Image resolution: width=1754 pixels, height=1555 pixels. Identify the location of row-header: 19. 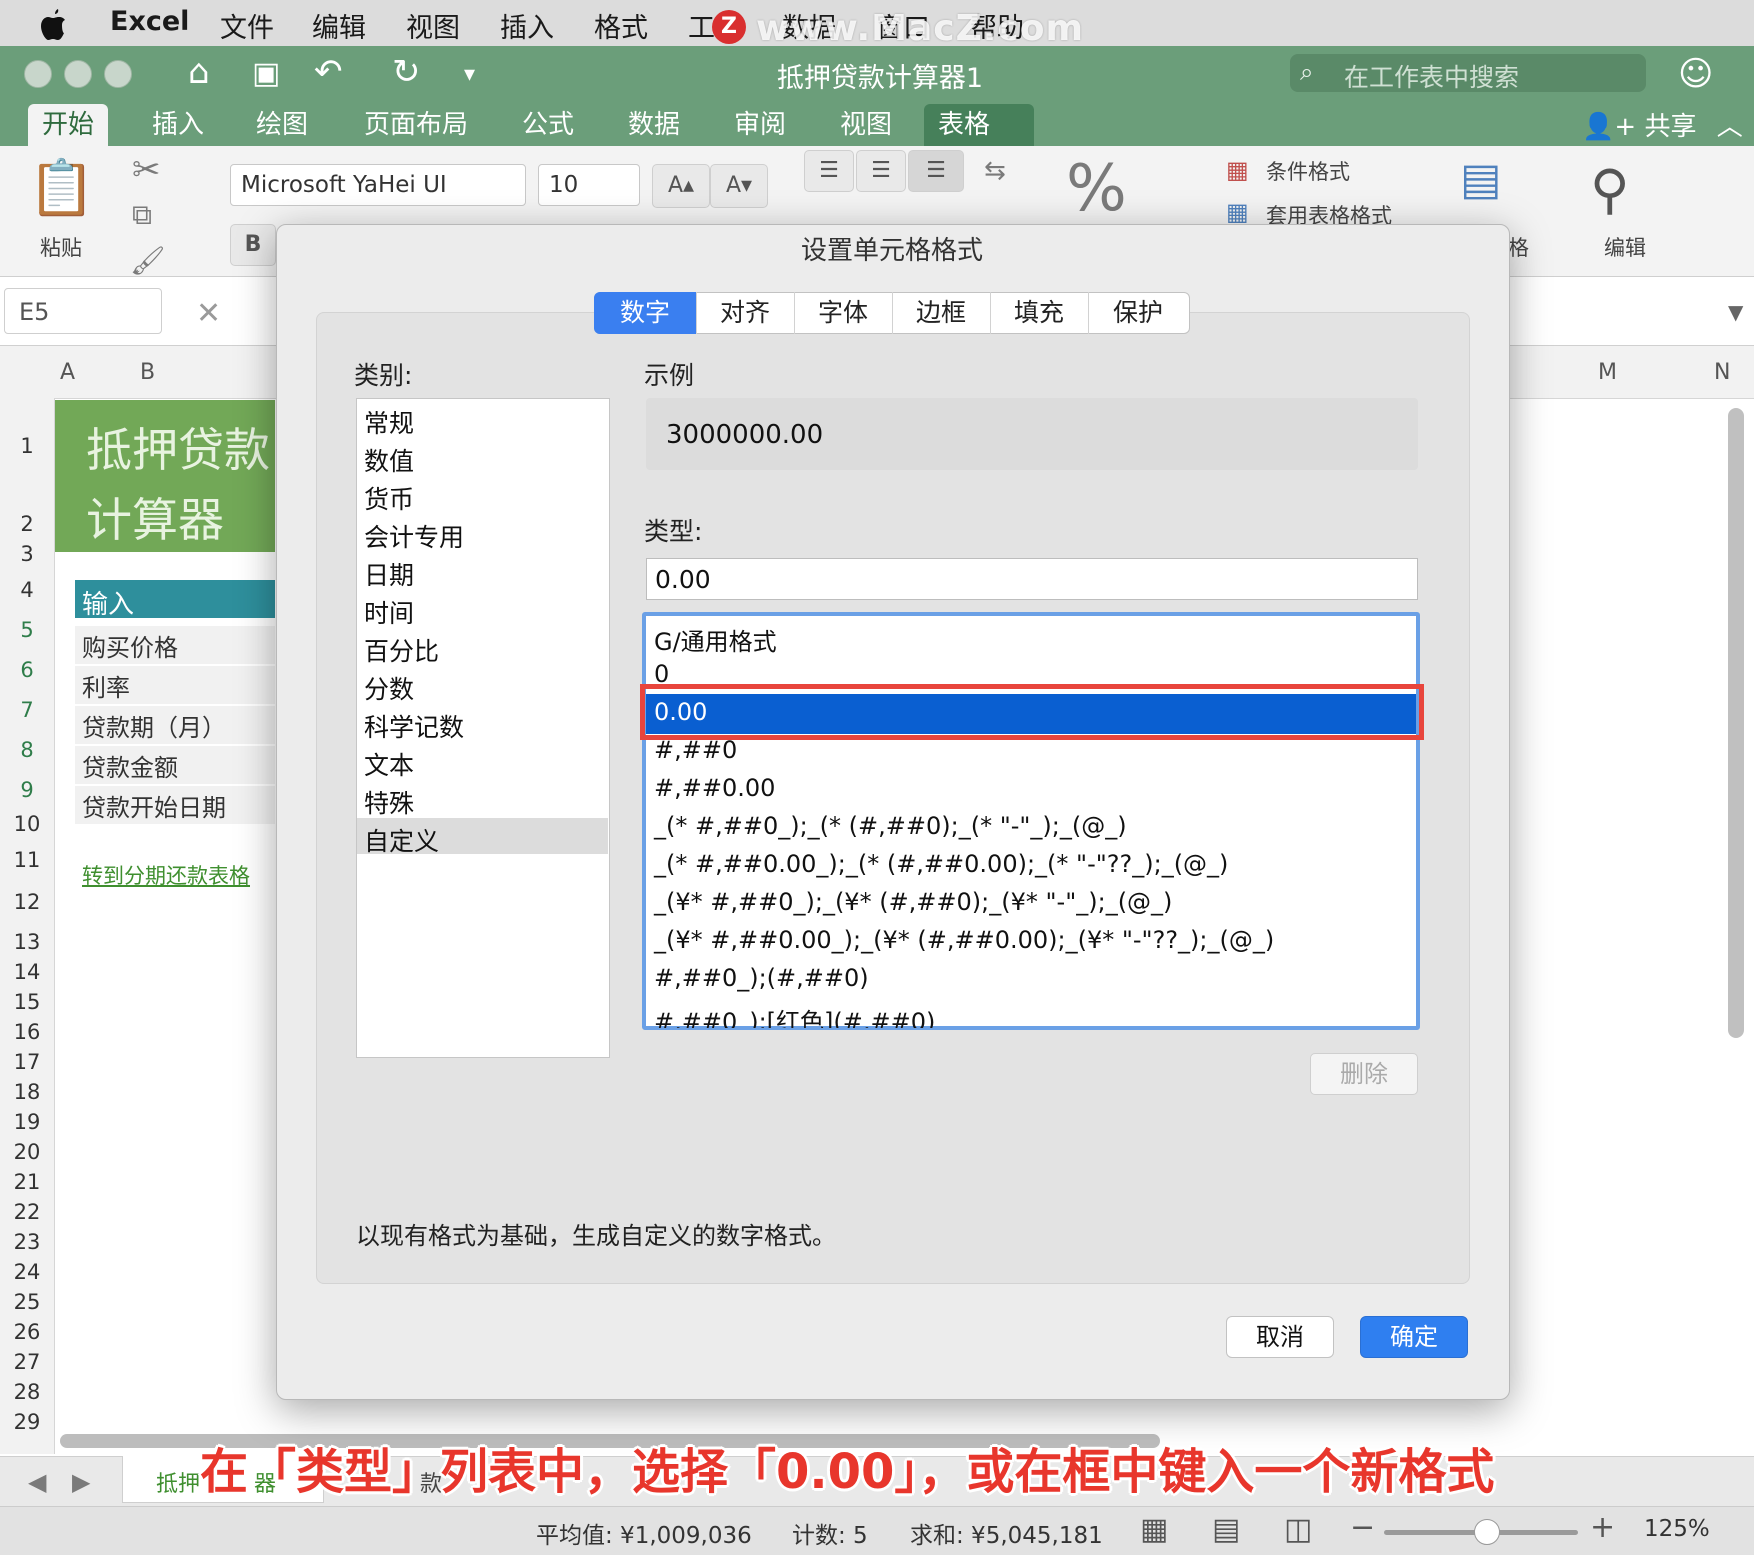
(27, 1122).